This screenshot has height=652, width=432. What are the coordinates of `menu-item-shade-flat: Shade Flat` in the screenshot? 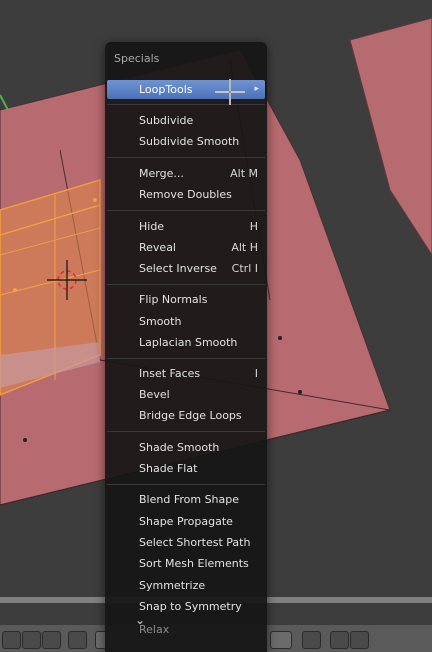 It's located at (186, 468).